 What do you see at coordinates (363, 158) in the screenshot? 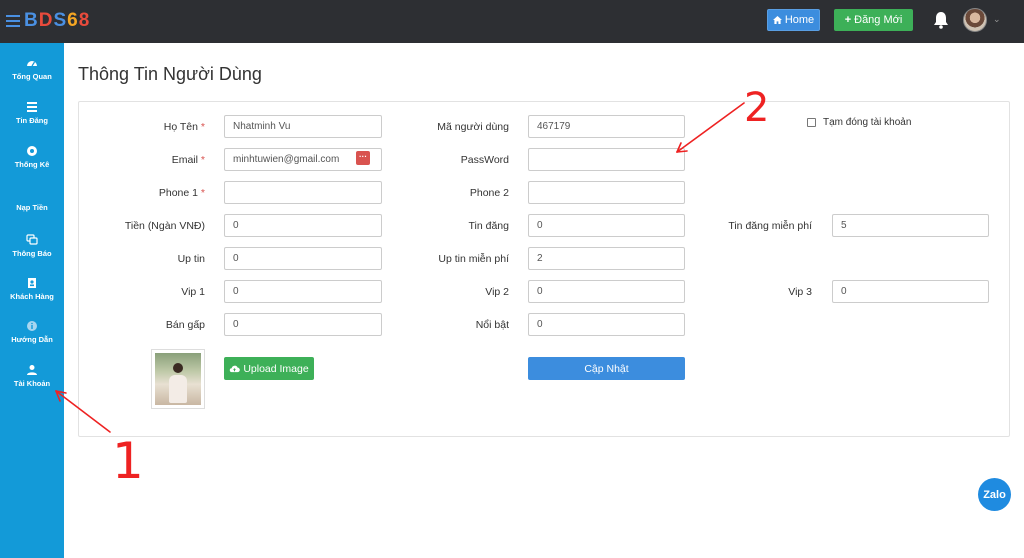
I see `password-manager-icon: ···` at bounding box center [363, 158].